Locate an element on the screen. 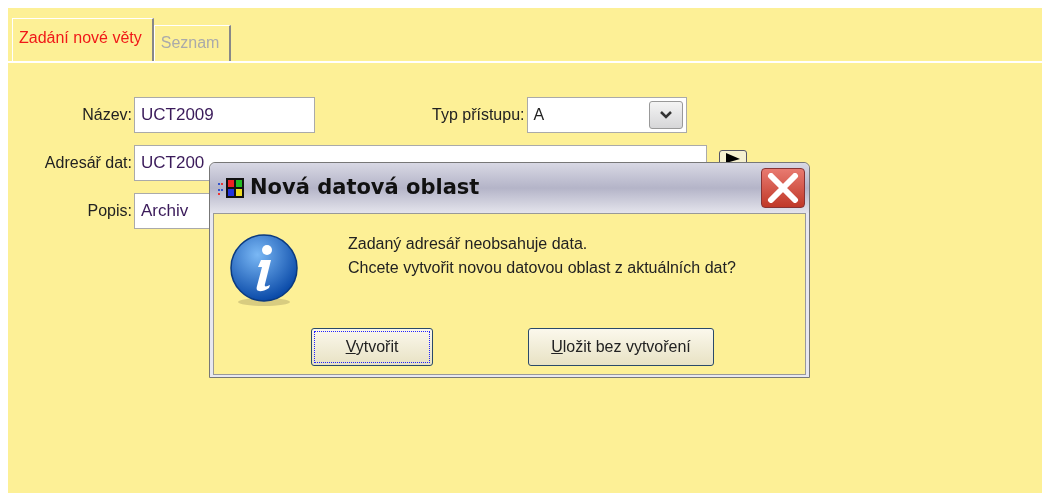  message-text: Zadaný adresář neobsahuje data. is located at coordinates (468, 244).